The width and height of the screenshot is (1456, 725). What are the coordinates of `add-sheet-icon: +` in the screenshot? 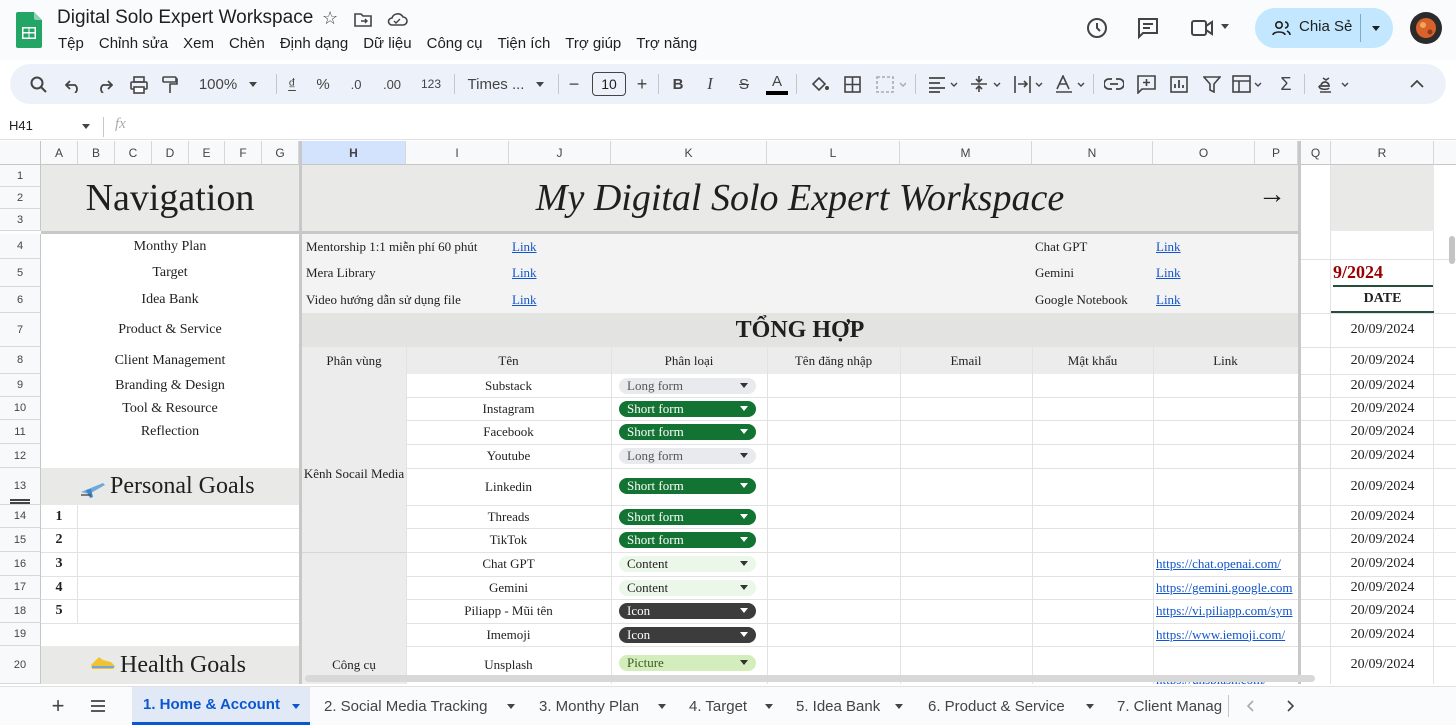 It's located at (58, 706).